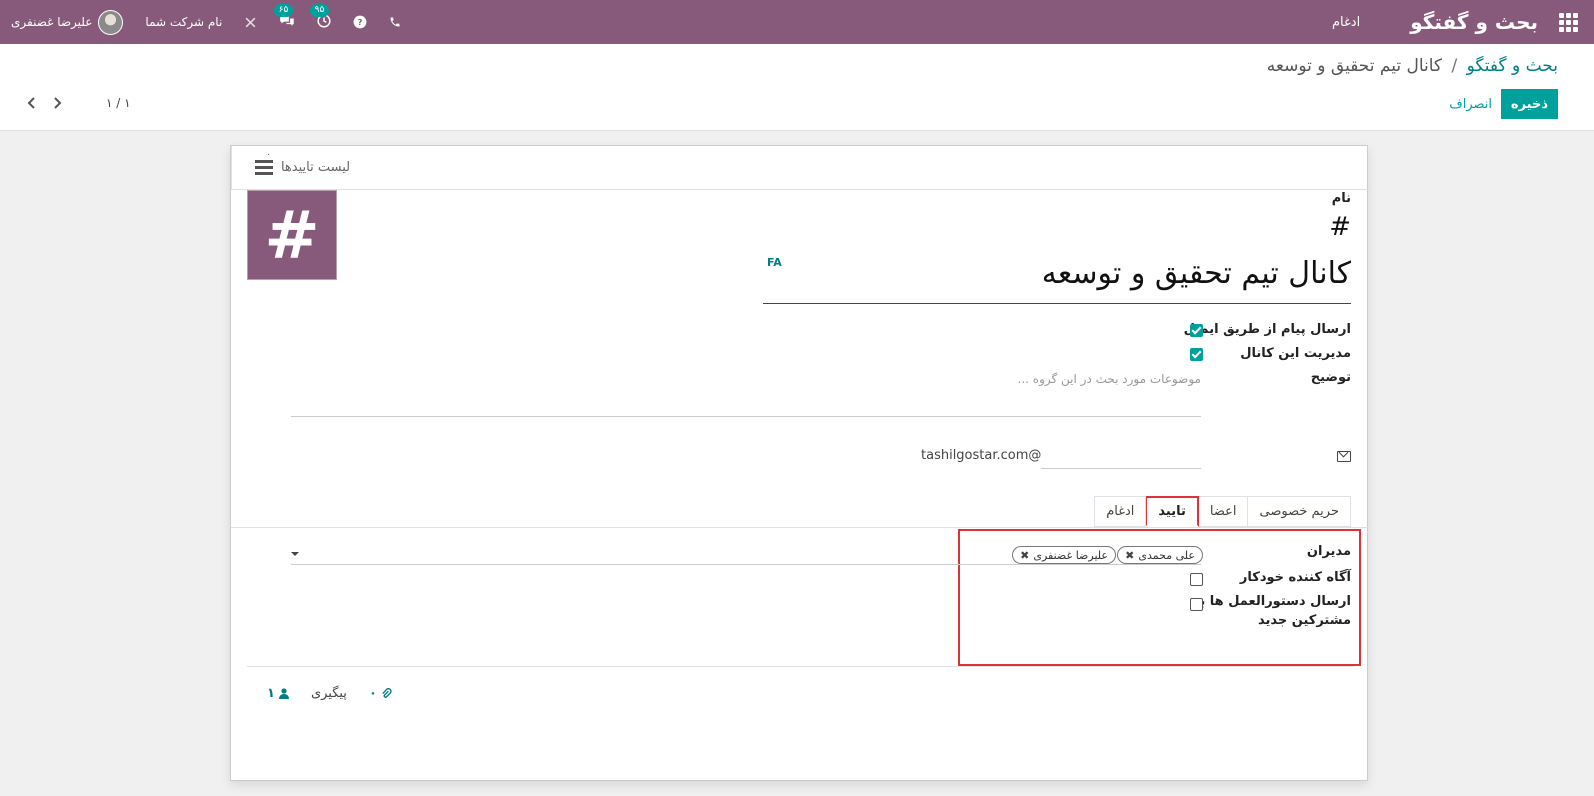  I want to click on followers-button: ۱, so click(278, 693).